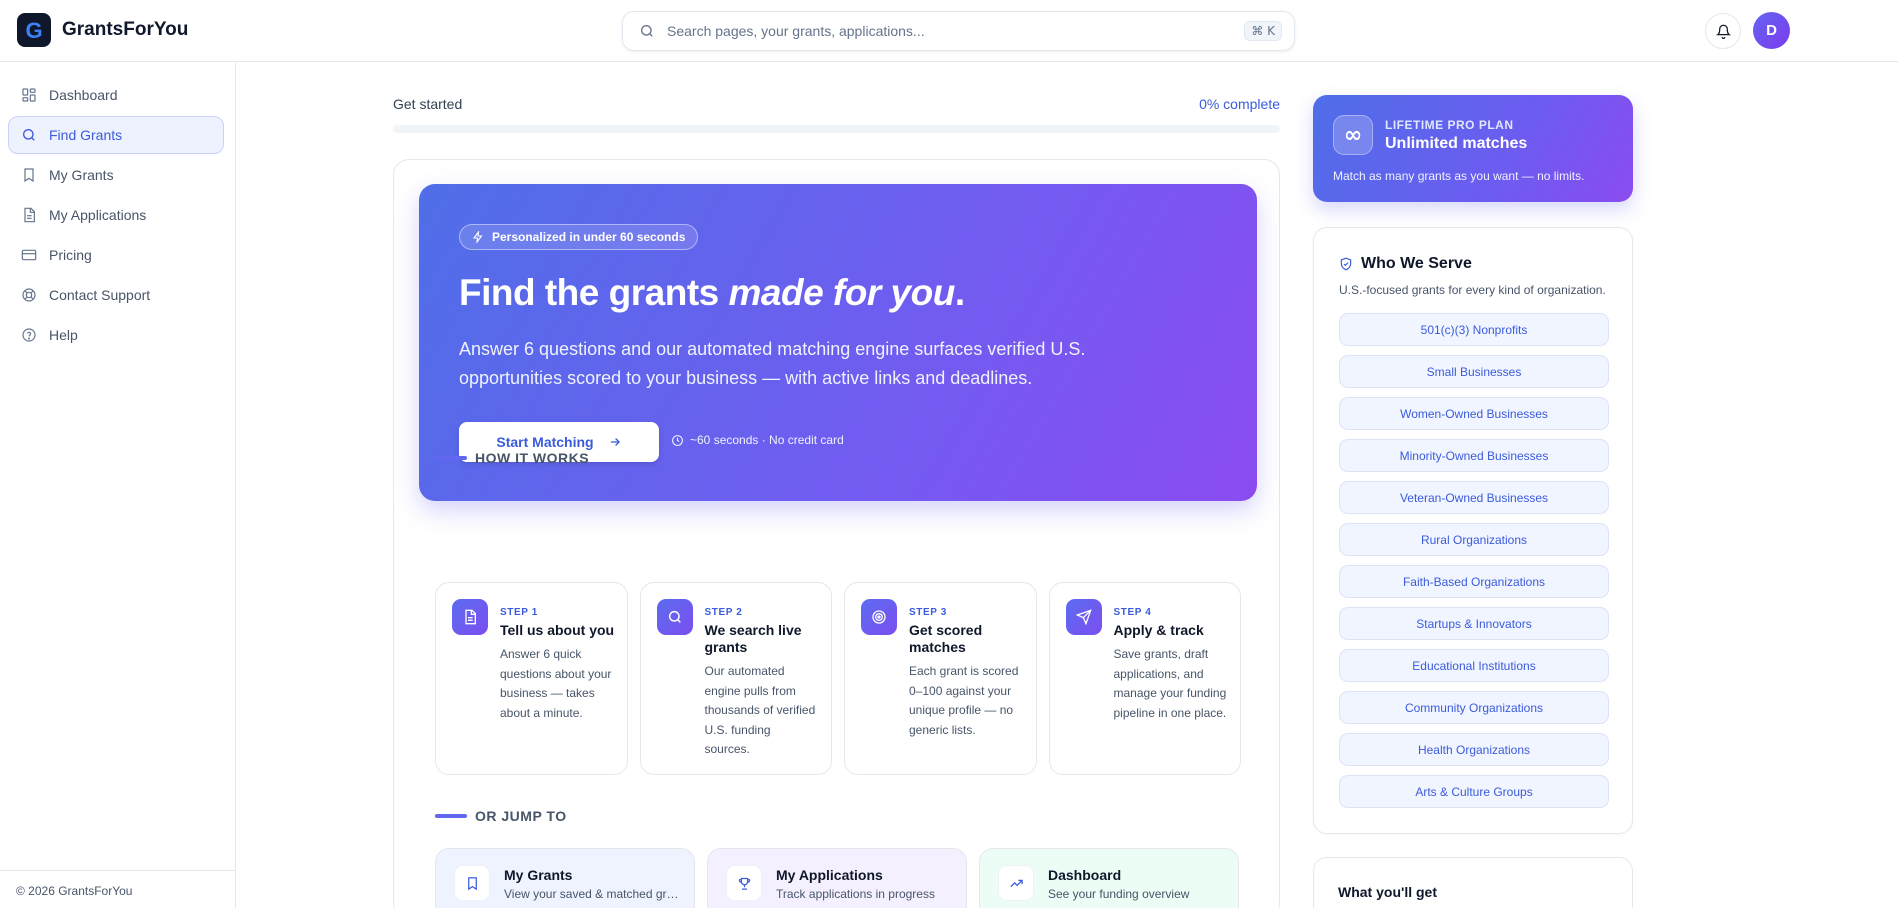 The width and height of the screenshot is (1898, 908). Describe the element at coordinates (1239, 104) in the screenshot. I see `progress-percent: 0% complete` at that location.